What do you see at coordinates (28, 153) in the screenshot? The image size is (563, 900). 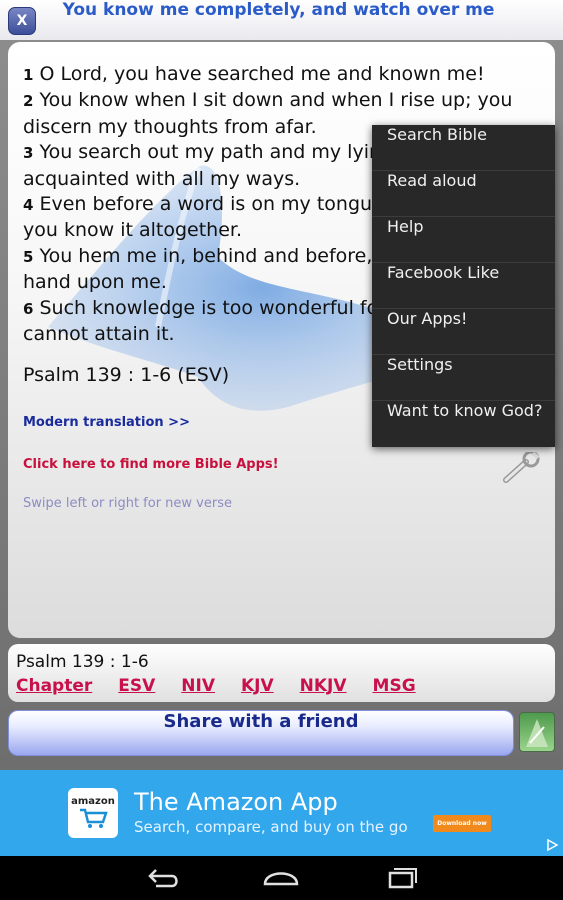 I see `verse-number: 3` at bounding box center [28, 153].